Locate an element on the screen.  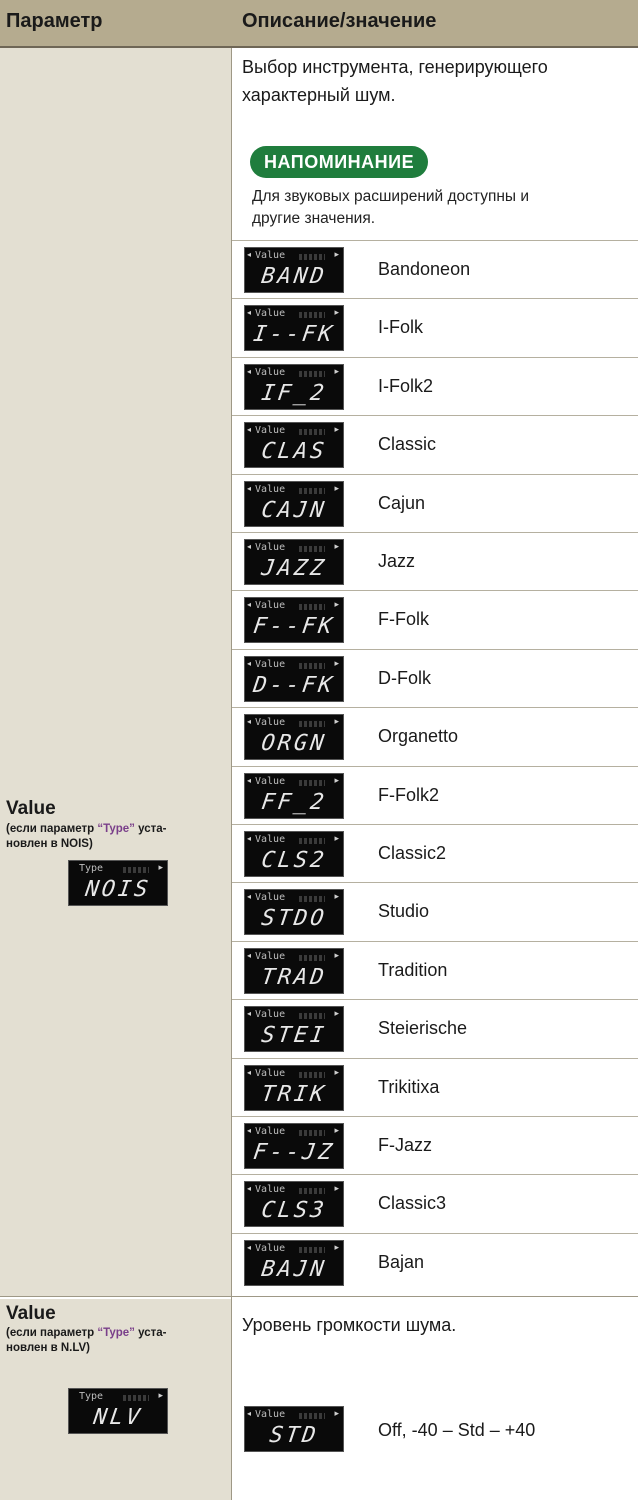
value-display: ◂ Value ▸ ORGN is located at coordinates (294, 737).